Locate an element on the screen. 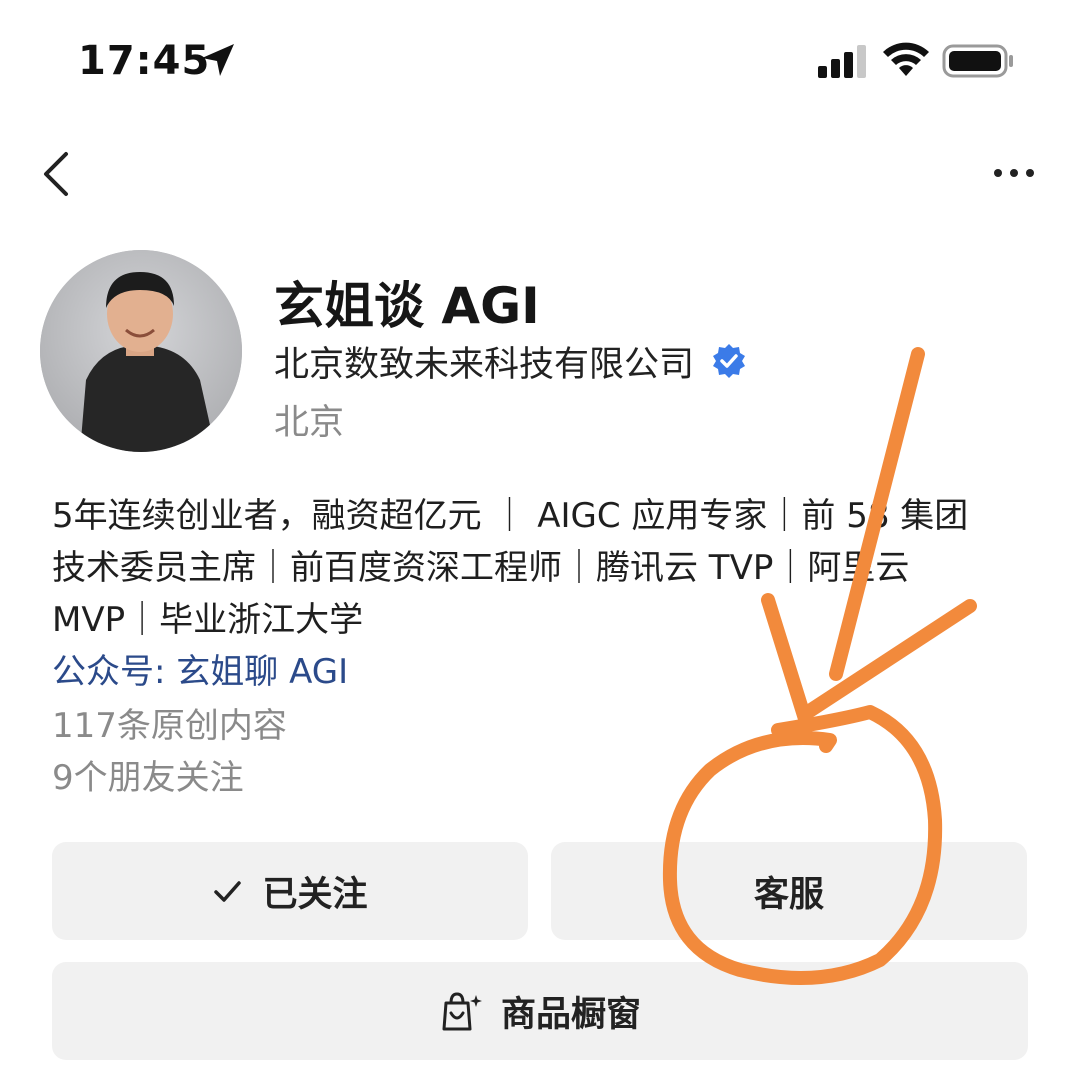  location-text: 北京 is located at coordinates (309, 423).